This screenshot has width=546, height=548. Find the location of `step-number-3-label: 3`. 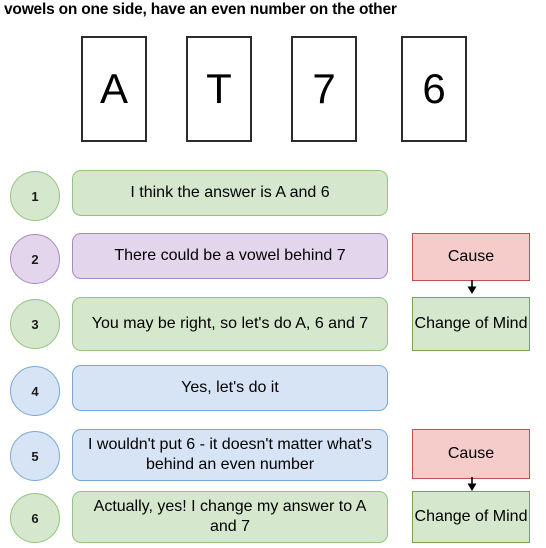

step-number-3-label: 3 is located at coordinates (35, 324).